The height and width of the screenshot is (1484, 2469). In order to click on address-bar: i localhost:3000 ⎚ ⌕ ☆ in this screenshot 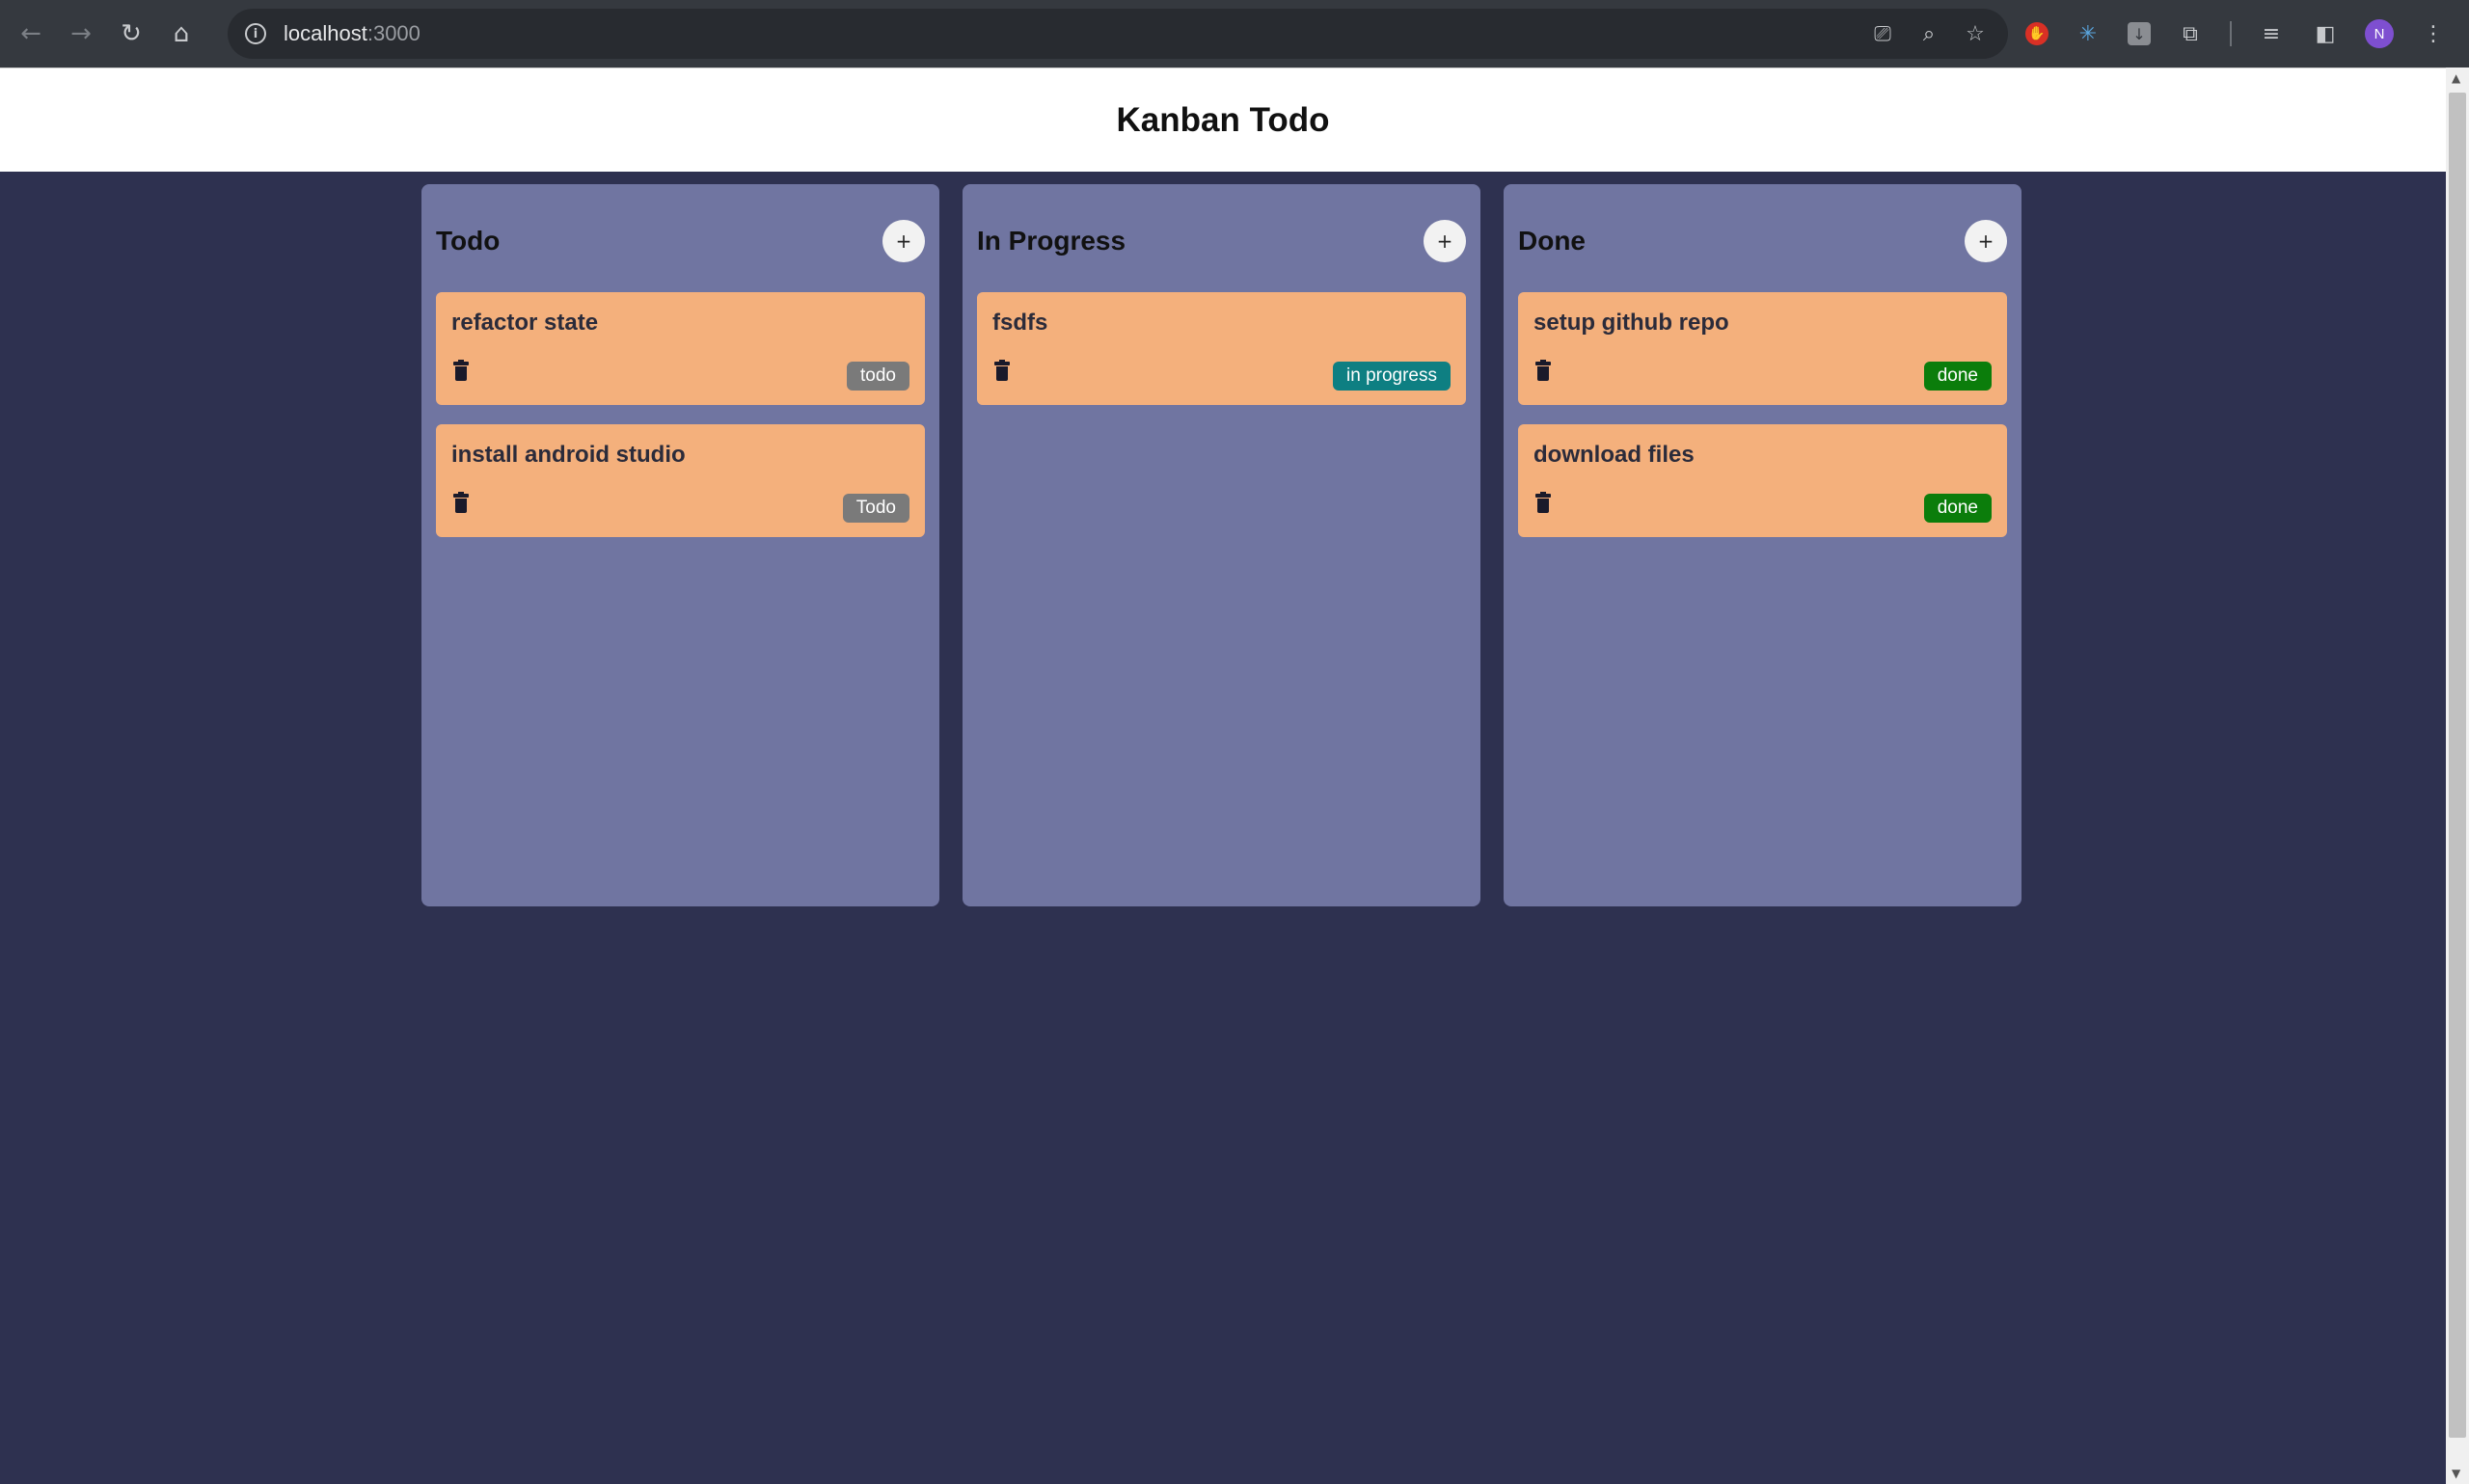, I will do `click(1118, 34)`.